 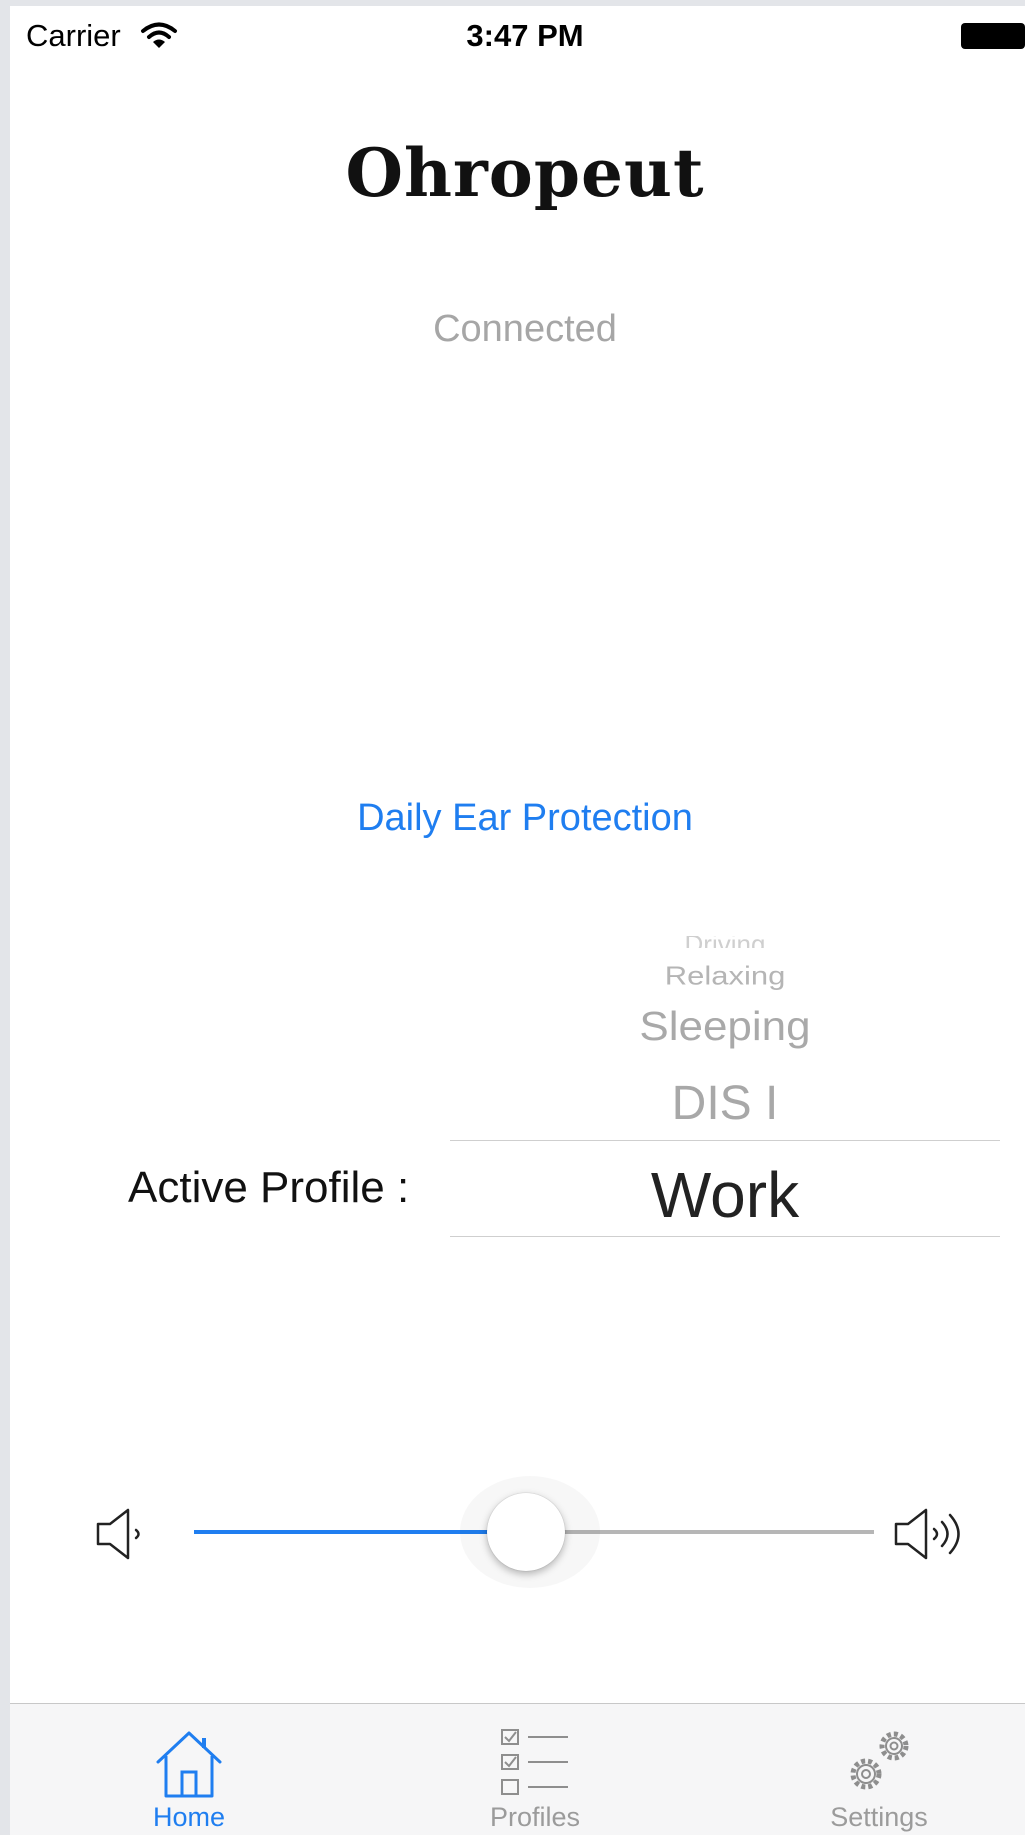 I want to click on picker-selected-option: Work, so click(x=725, y=1195).